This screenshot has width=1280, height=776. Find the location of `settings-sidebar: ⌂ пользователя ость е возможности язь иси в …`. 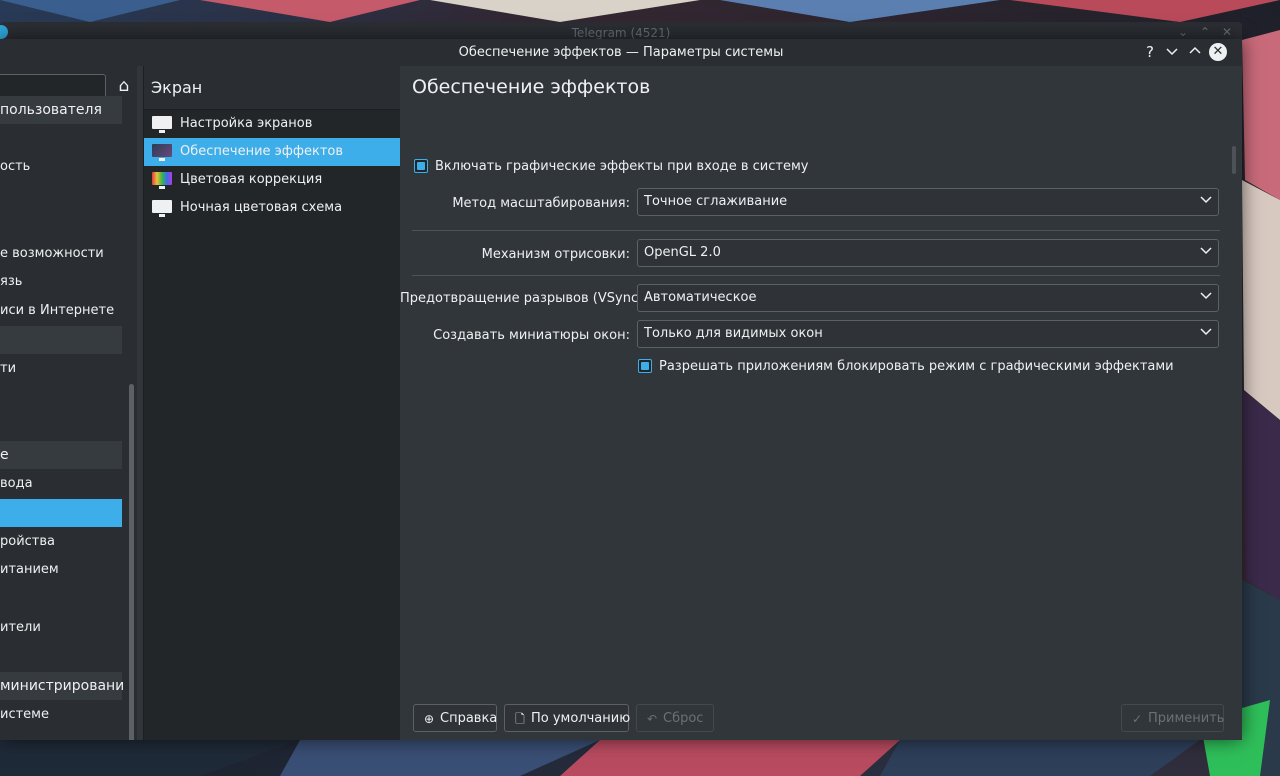

settings-sidebar: ⌂ пользователя ость е возможности язь иси в … is located at coordinates (68, 403).